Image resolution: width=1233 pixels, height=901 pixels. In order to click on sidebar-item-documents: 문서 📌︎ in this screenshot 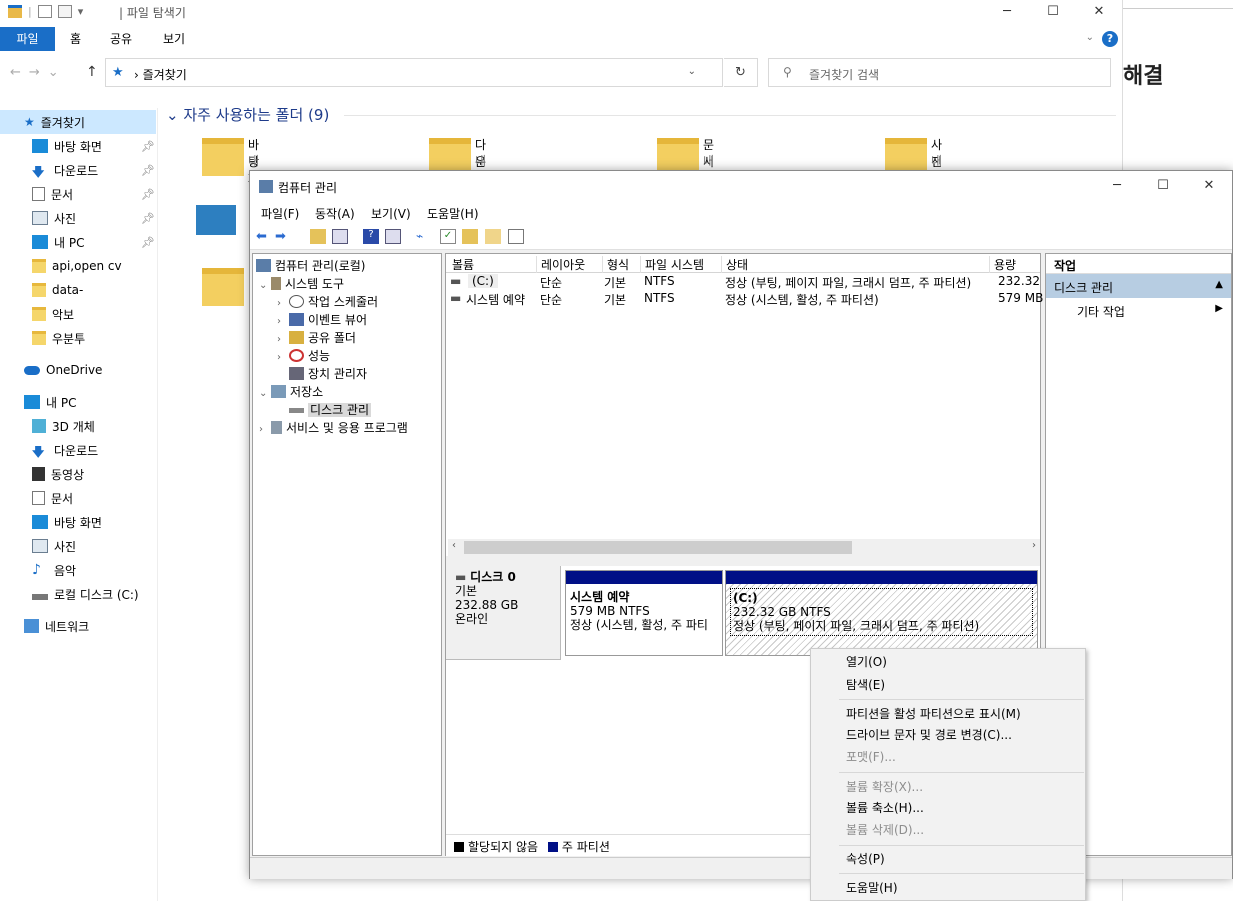, I will do `click(79, 194)`.